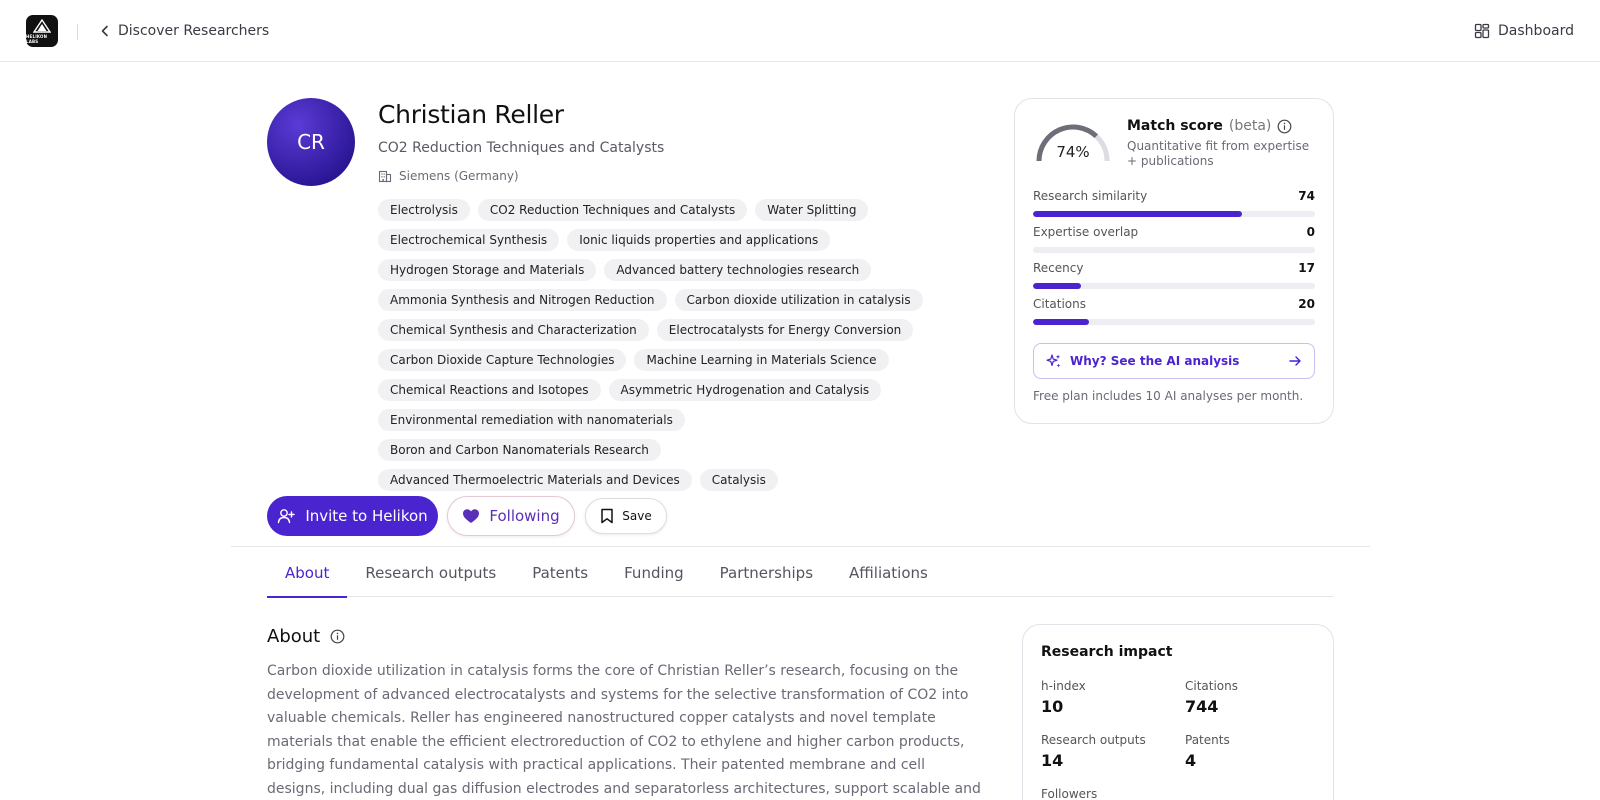 This screenshot has width=1600, height=800. Describe the element at coordinates (469, 240) in the screenshot. I see `expertise-tag: Electrochemical Synthesis` at that location.